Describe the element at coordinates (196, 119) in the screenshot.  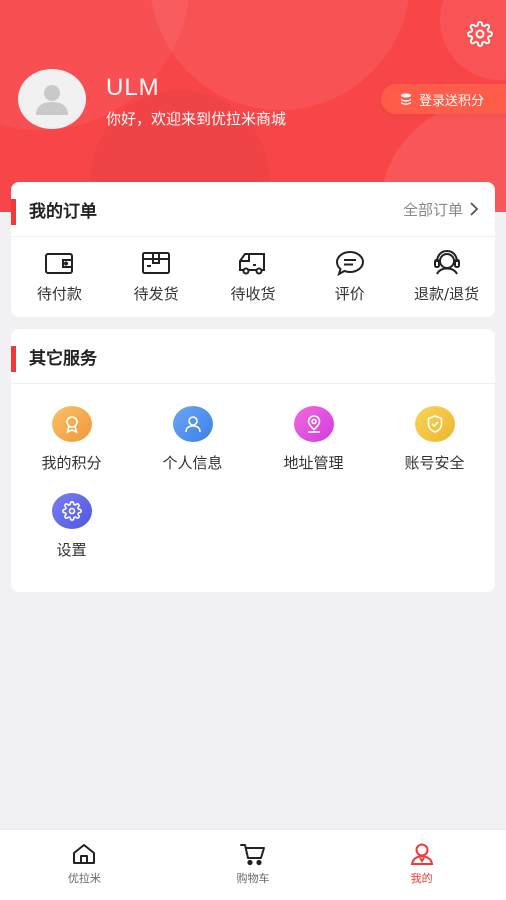
I see `welcome-text: 你好，欢迎来到优拉米商城` at that location.